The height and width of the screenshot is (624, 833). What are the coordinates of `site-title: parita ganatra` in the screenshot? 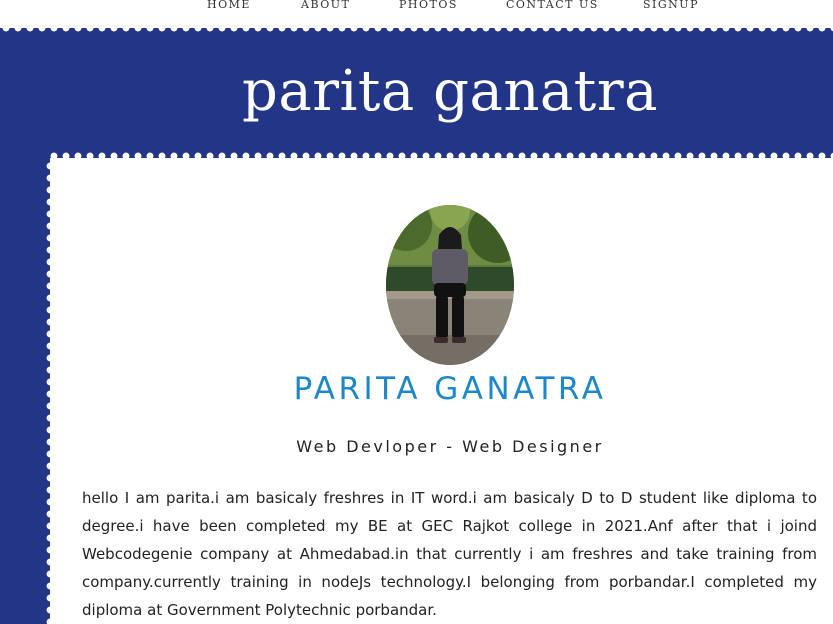 It's located at (450, 91).